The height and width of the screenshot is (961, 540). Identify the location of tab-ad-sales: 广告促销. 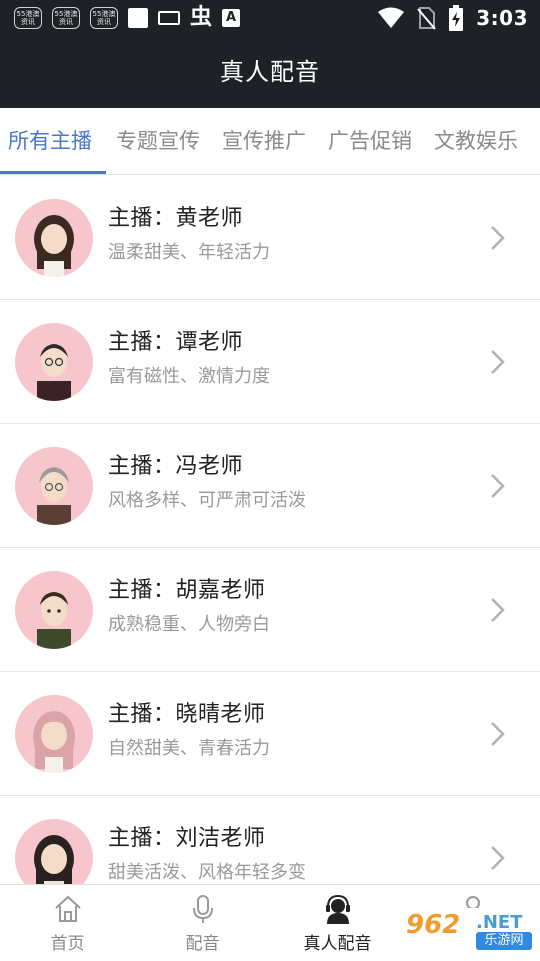
(370, 141).